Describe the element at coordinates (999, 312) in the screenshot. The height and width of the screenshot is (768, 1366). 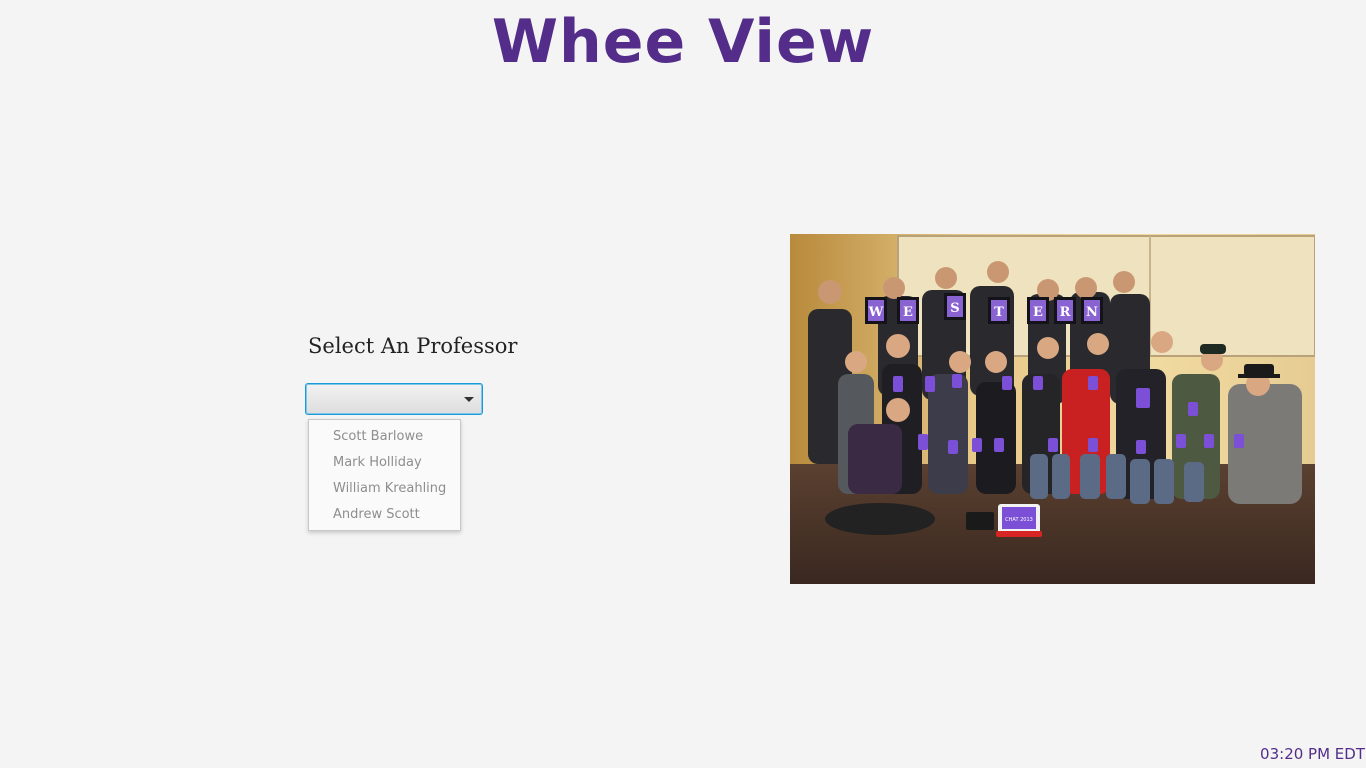
I see `svg-text: T` at that location.